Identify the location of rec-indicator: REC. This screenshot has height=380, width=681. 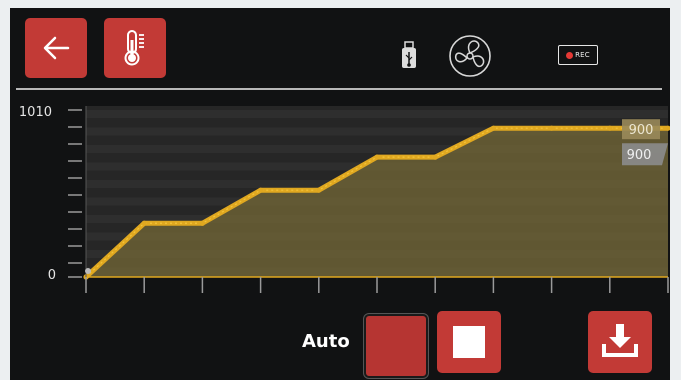
(578, 55).